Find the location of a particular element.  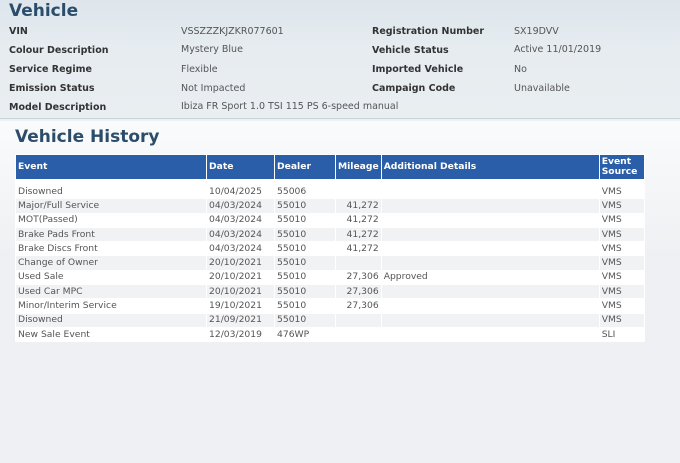

table-row: Disowned 21/09/2021 55010 VMS is located at coordinates (330, 320).